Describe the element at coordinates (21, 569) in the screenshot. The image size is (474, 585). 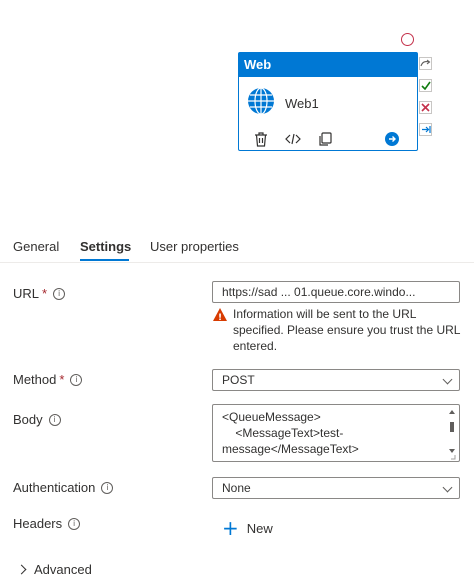
I see `chevron-right-icon` at that location.